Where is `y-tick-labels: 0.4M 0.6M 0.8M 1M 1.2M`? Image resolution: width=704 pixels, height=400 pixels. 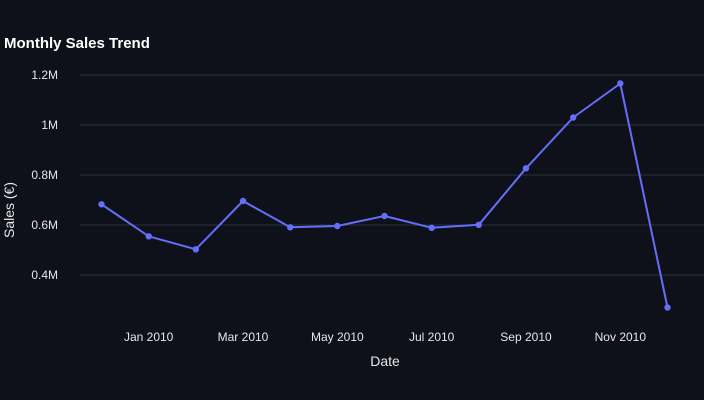
y-tick-labels: 0.4M 0.6M 0.8M 1M 1.2M is located at coordinates (44, 175).